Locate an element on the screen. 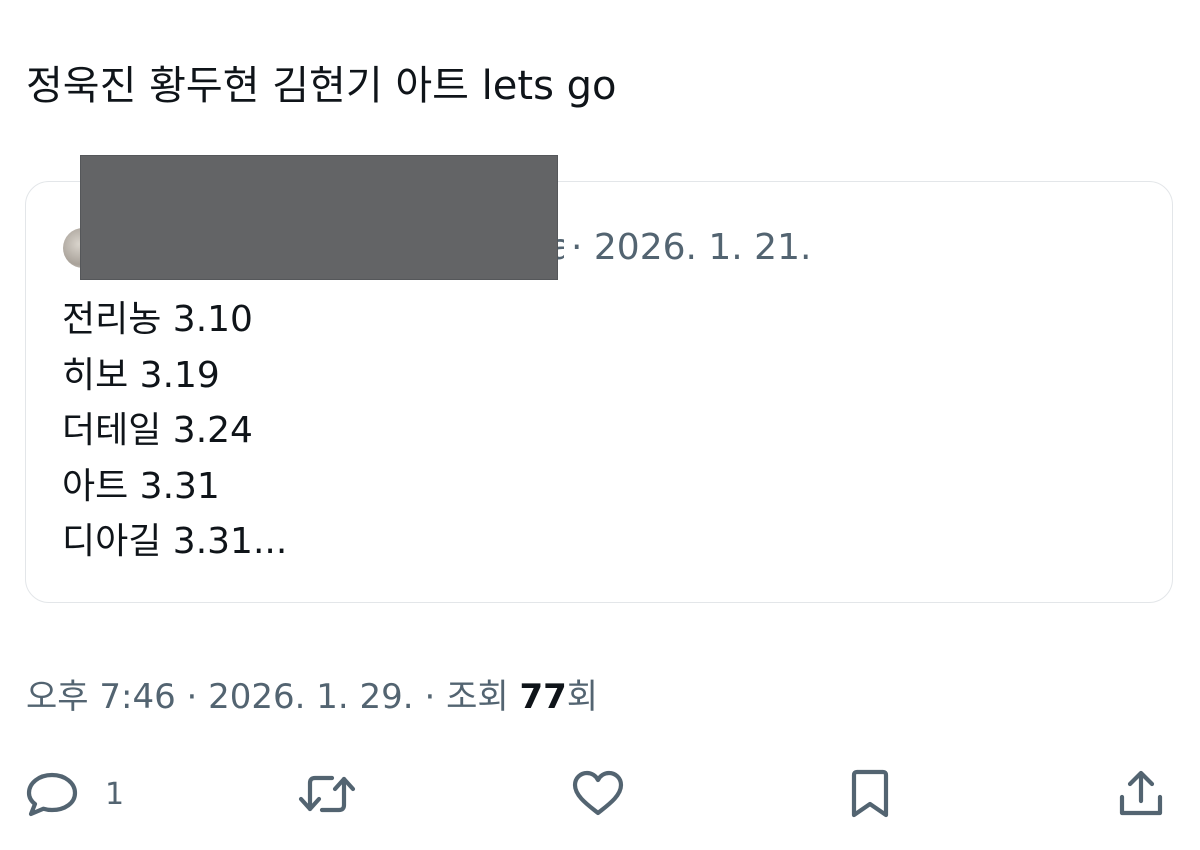 This screenshot has width=1200, height=850. quoted-tweet-date: · 2026. 1. 21. is located at coordinates (691, 247).